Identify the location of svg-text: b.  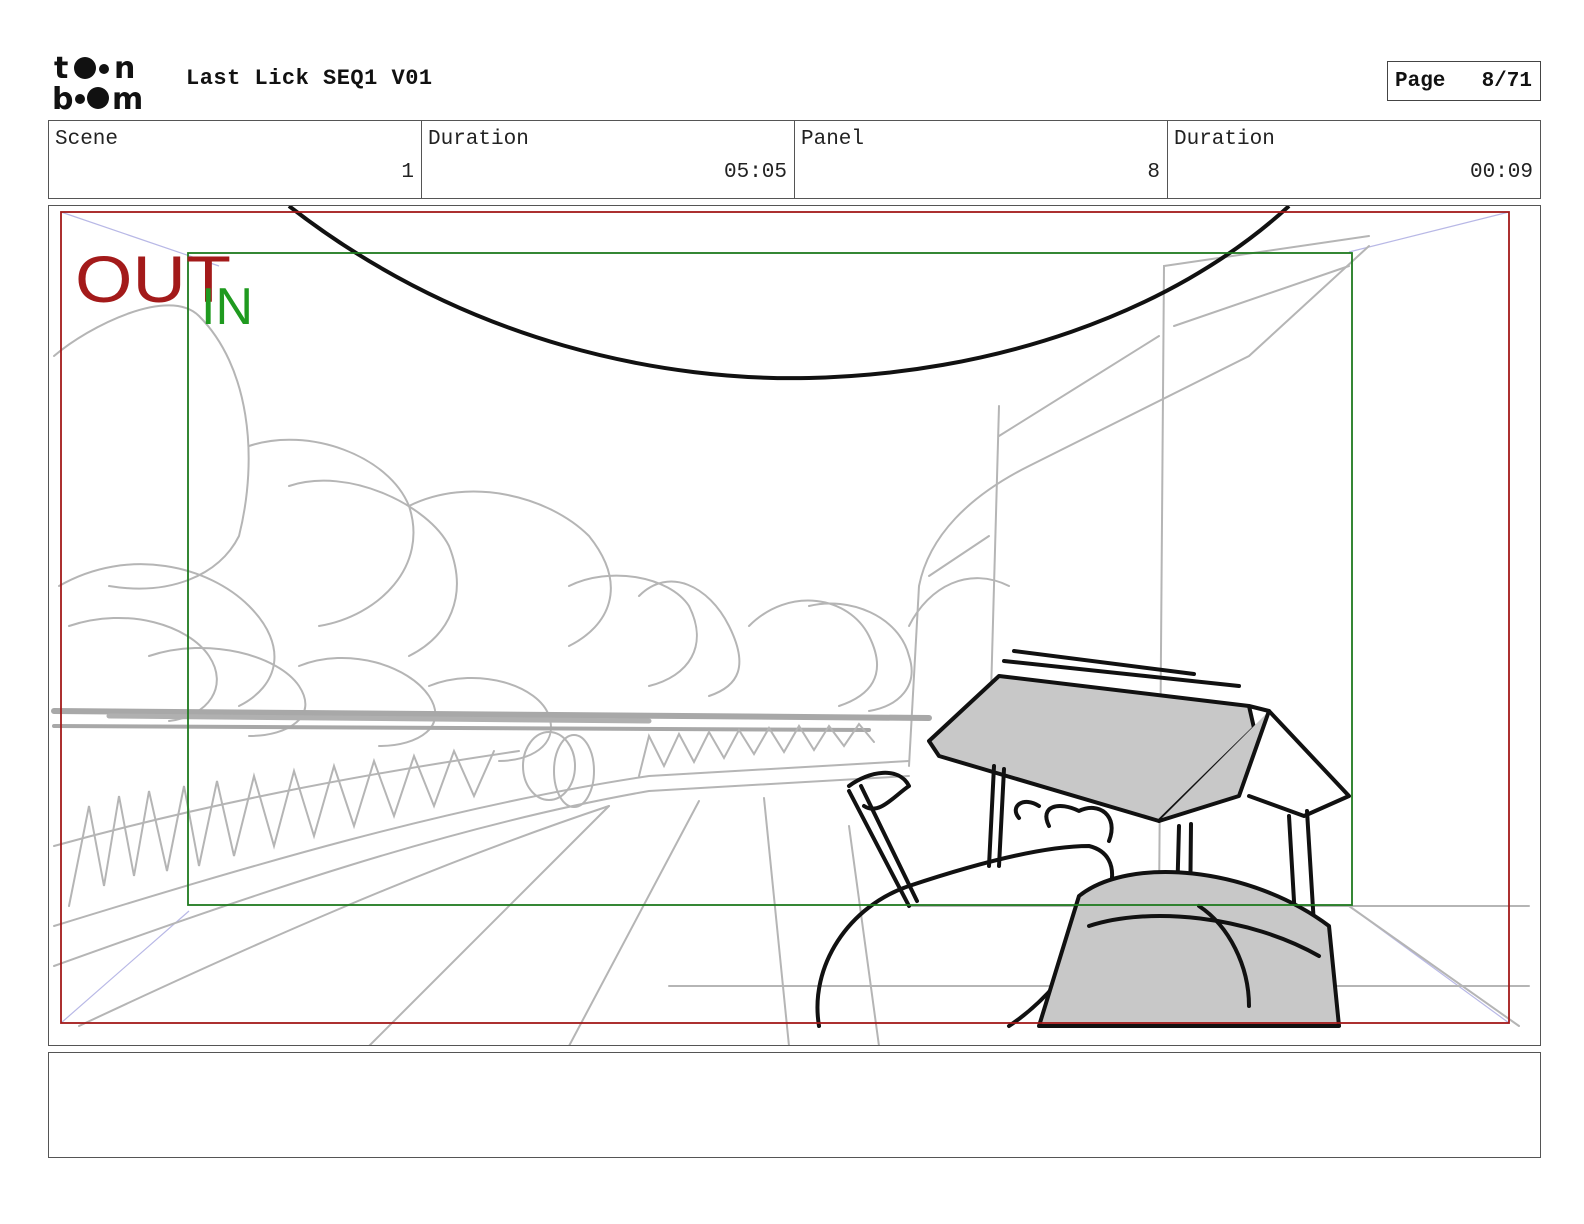
(62, 97).